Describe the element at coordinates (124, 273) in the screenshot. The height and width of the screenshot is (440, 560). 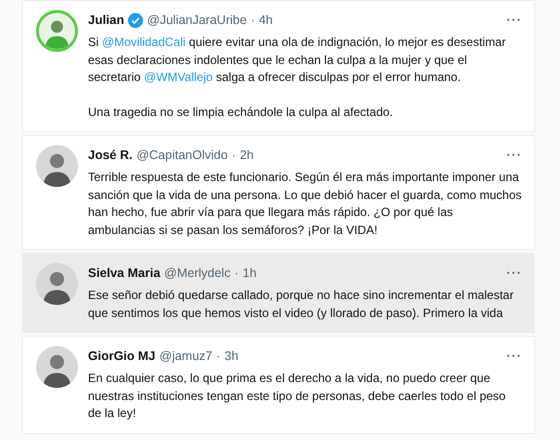
I see `user-name: Sielva Maria` at that location.